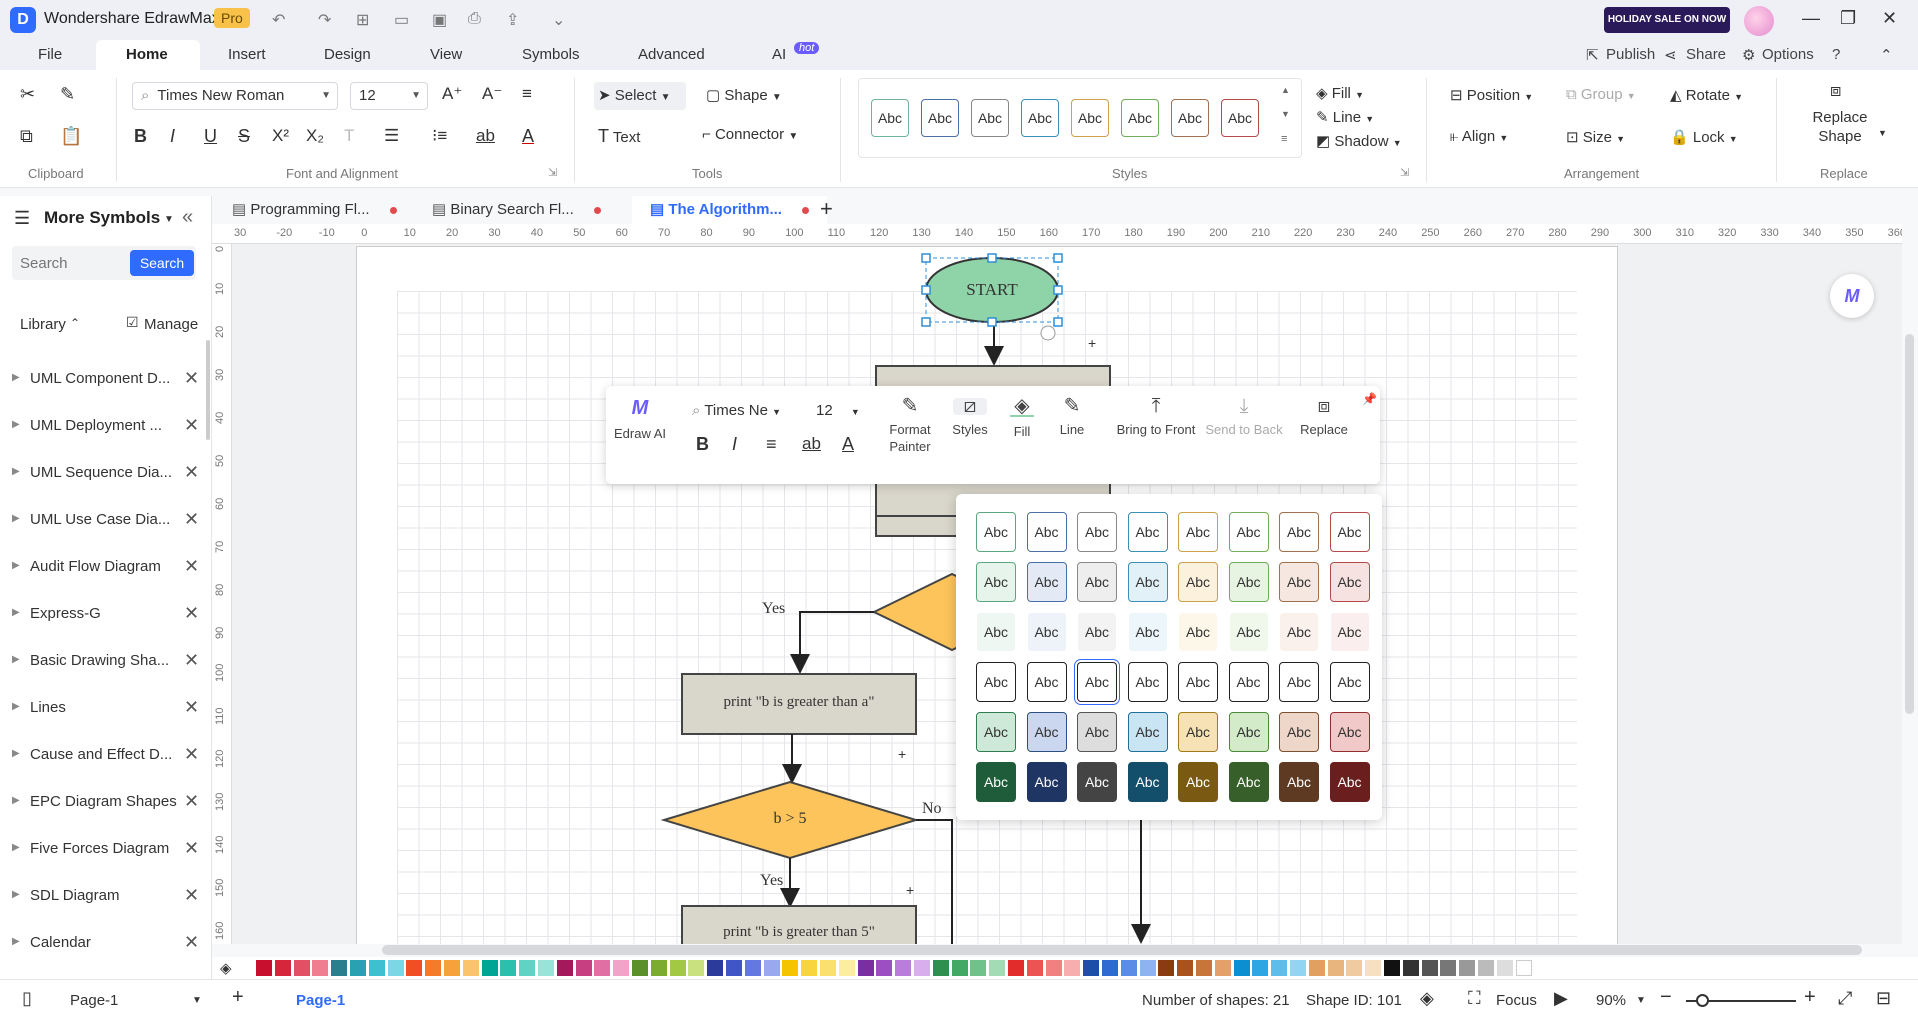  I want to click on fill-bucket-icon: ◈, so click(226, 968).